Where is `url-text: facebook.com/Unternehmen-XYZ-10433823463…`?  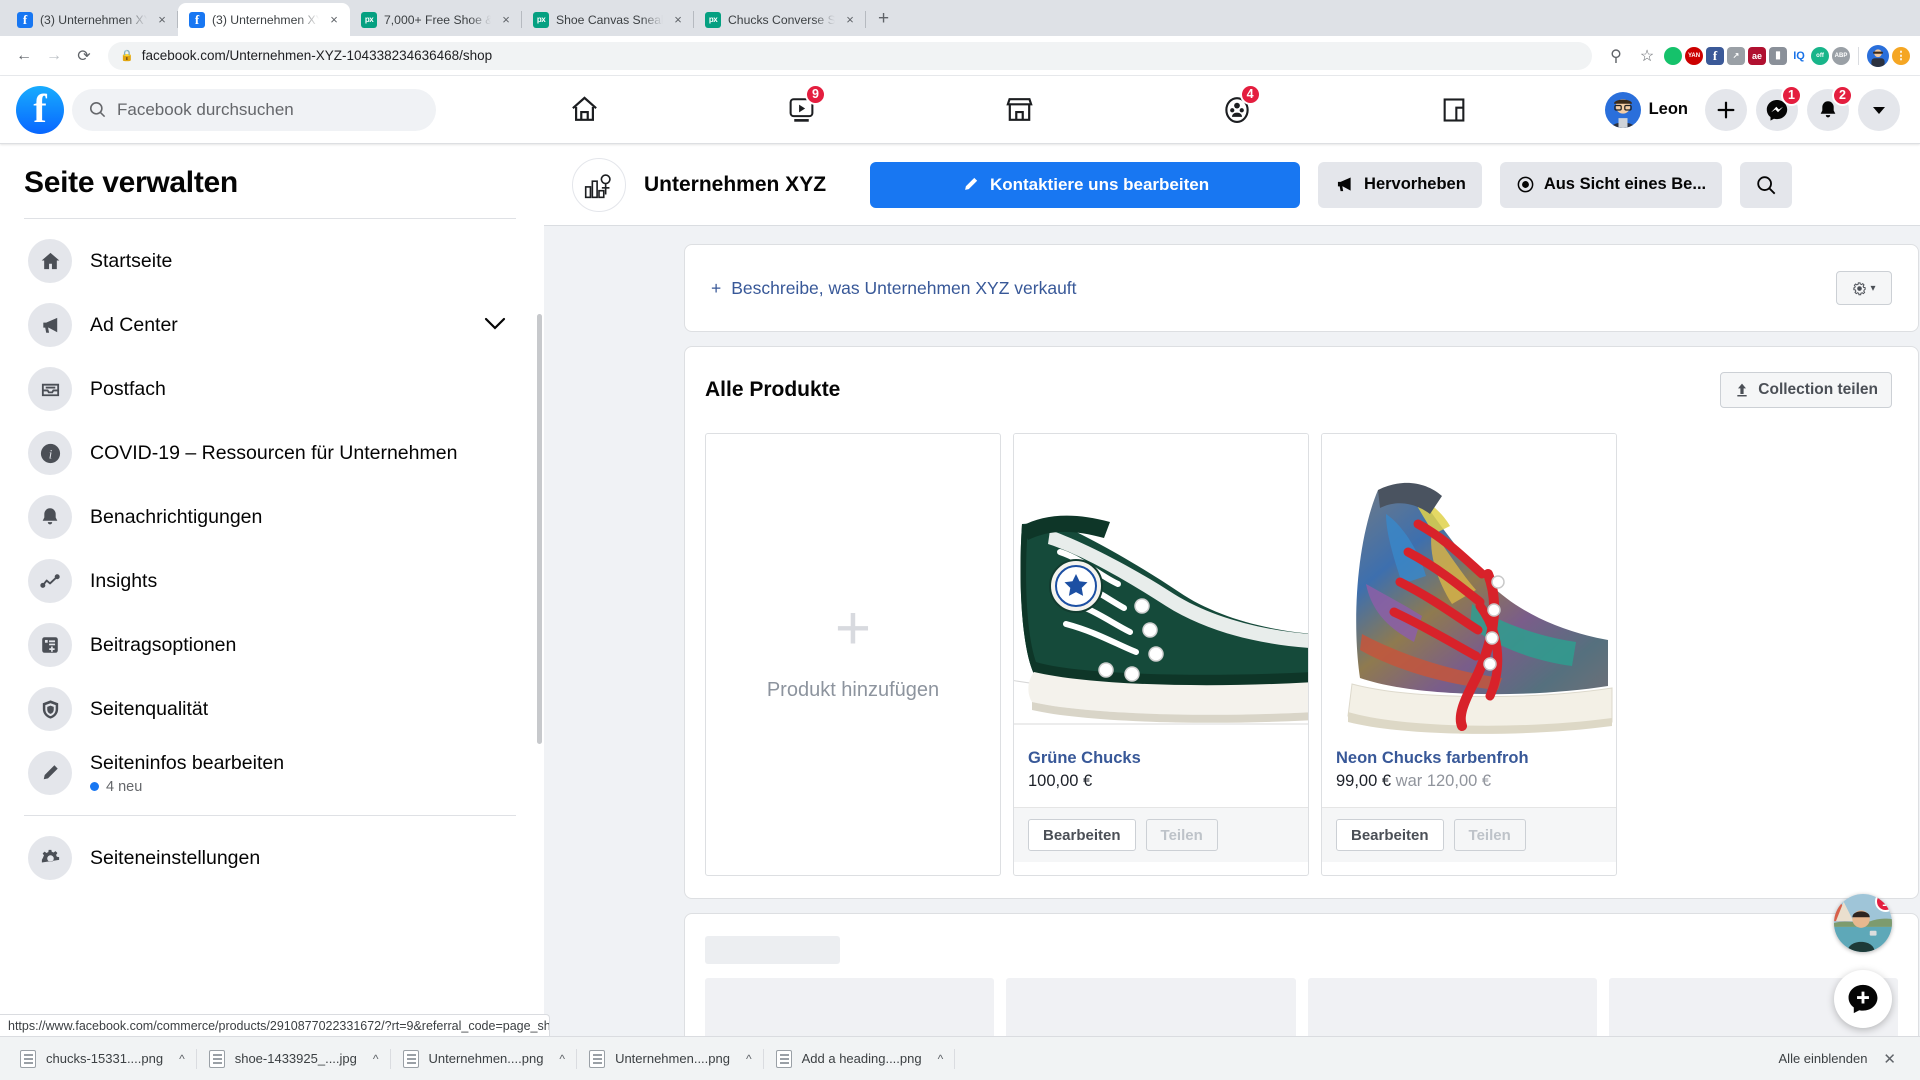 url-text: facebook.com/Unternehmen-XYZ-10433823463… is located at coordinates (317, 55).